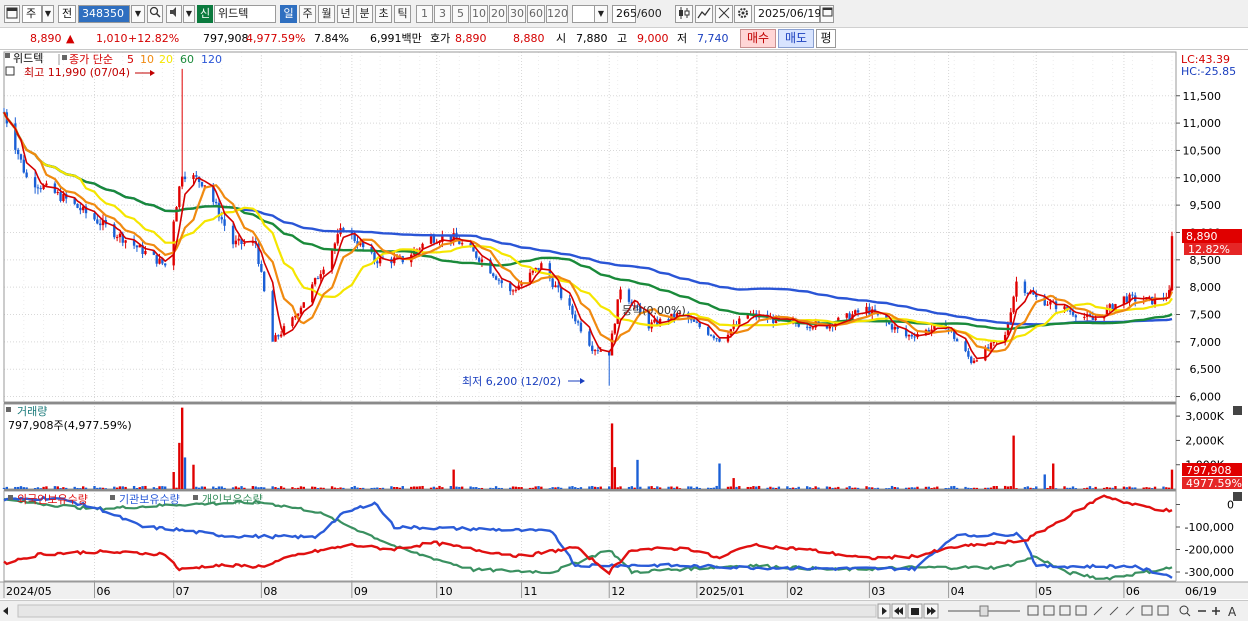 This screenshot has width=1248, height=624. I want to click on scrollbar-track, so click(447, 611).